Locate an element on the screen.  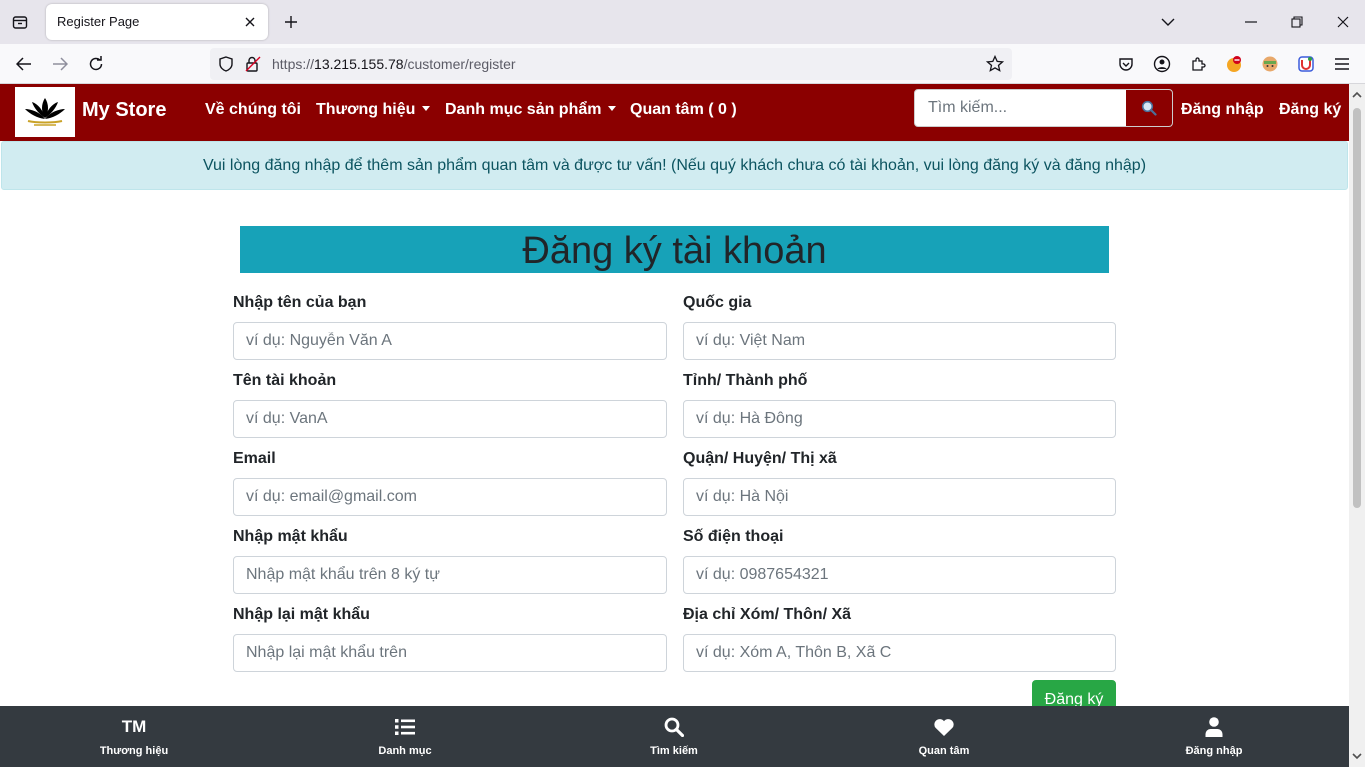
nav-login-link: Đăng nhập is located at coordinates (1222, 110).